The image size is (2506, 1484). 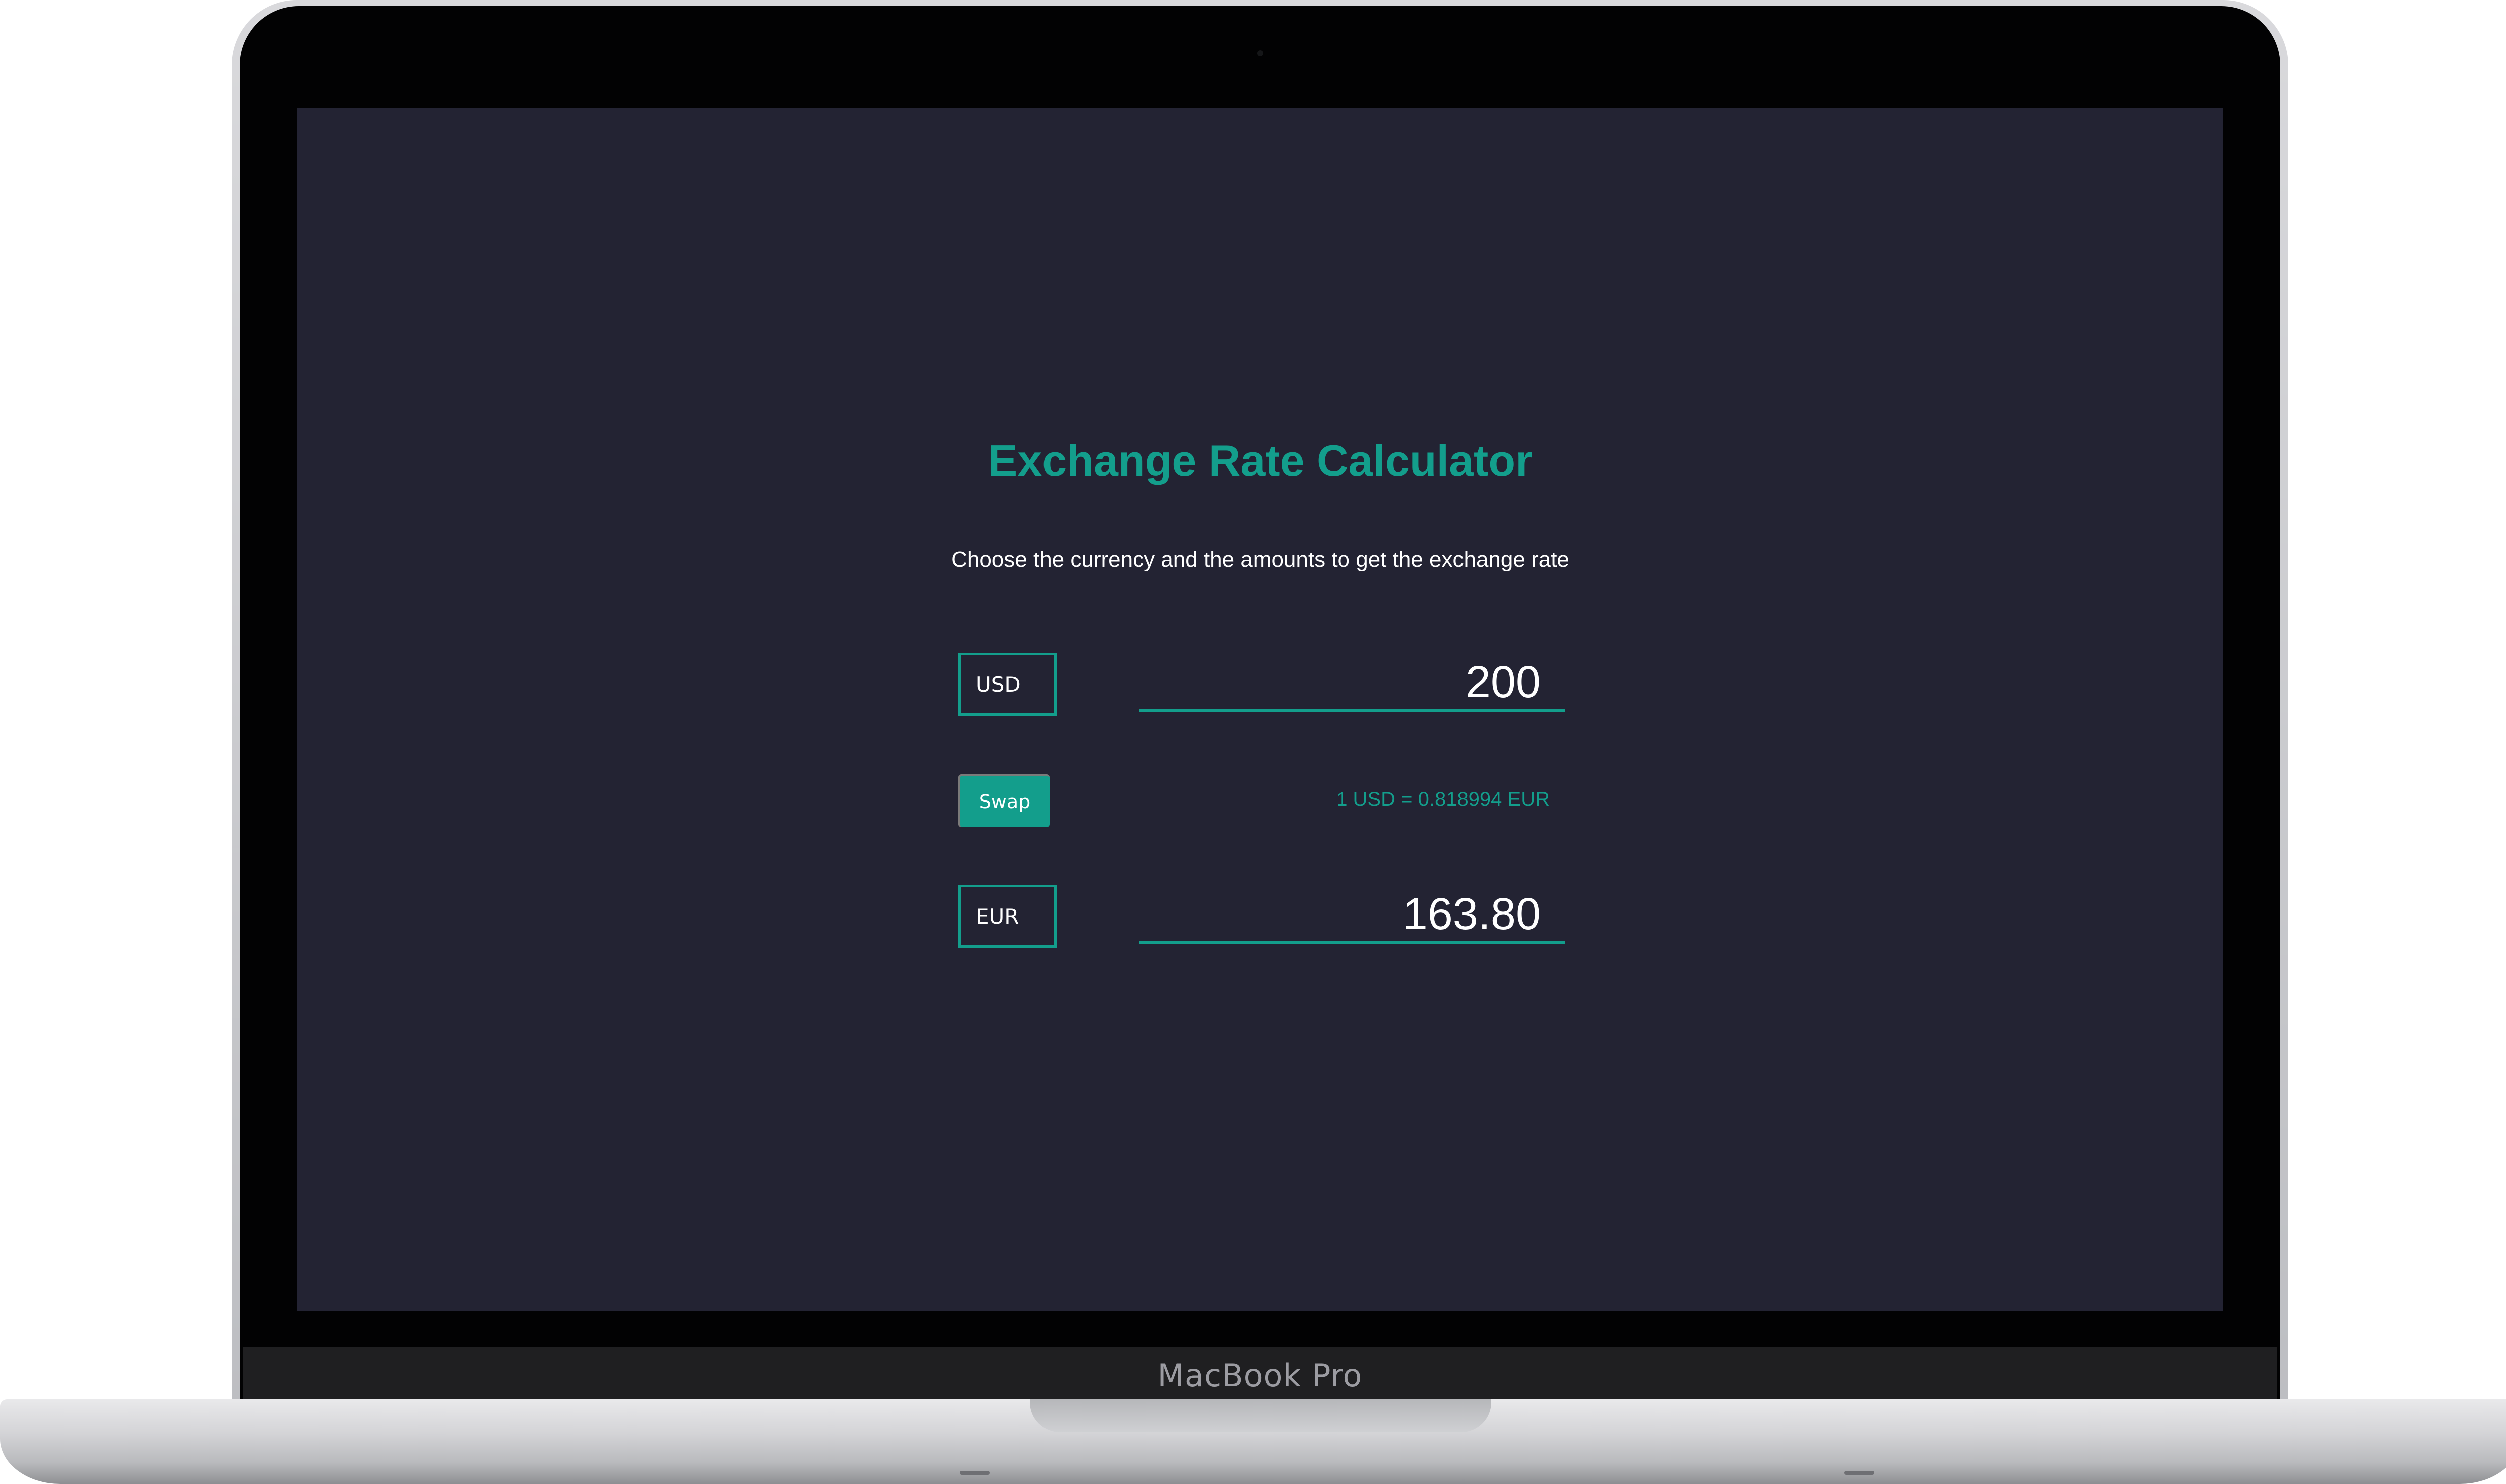 I want to click on from-currency-label: USD, so click(x=998, y=684).